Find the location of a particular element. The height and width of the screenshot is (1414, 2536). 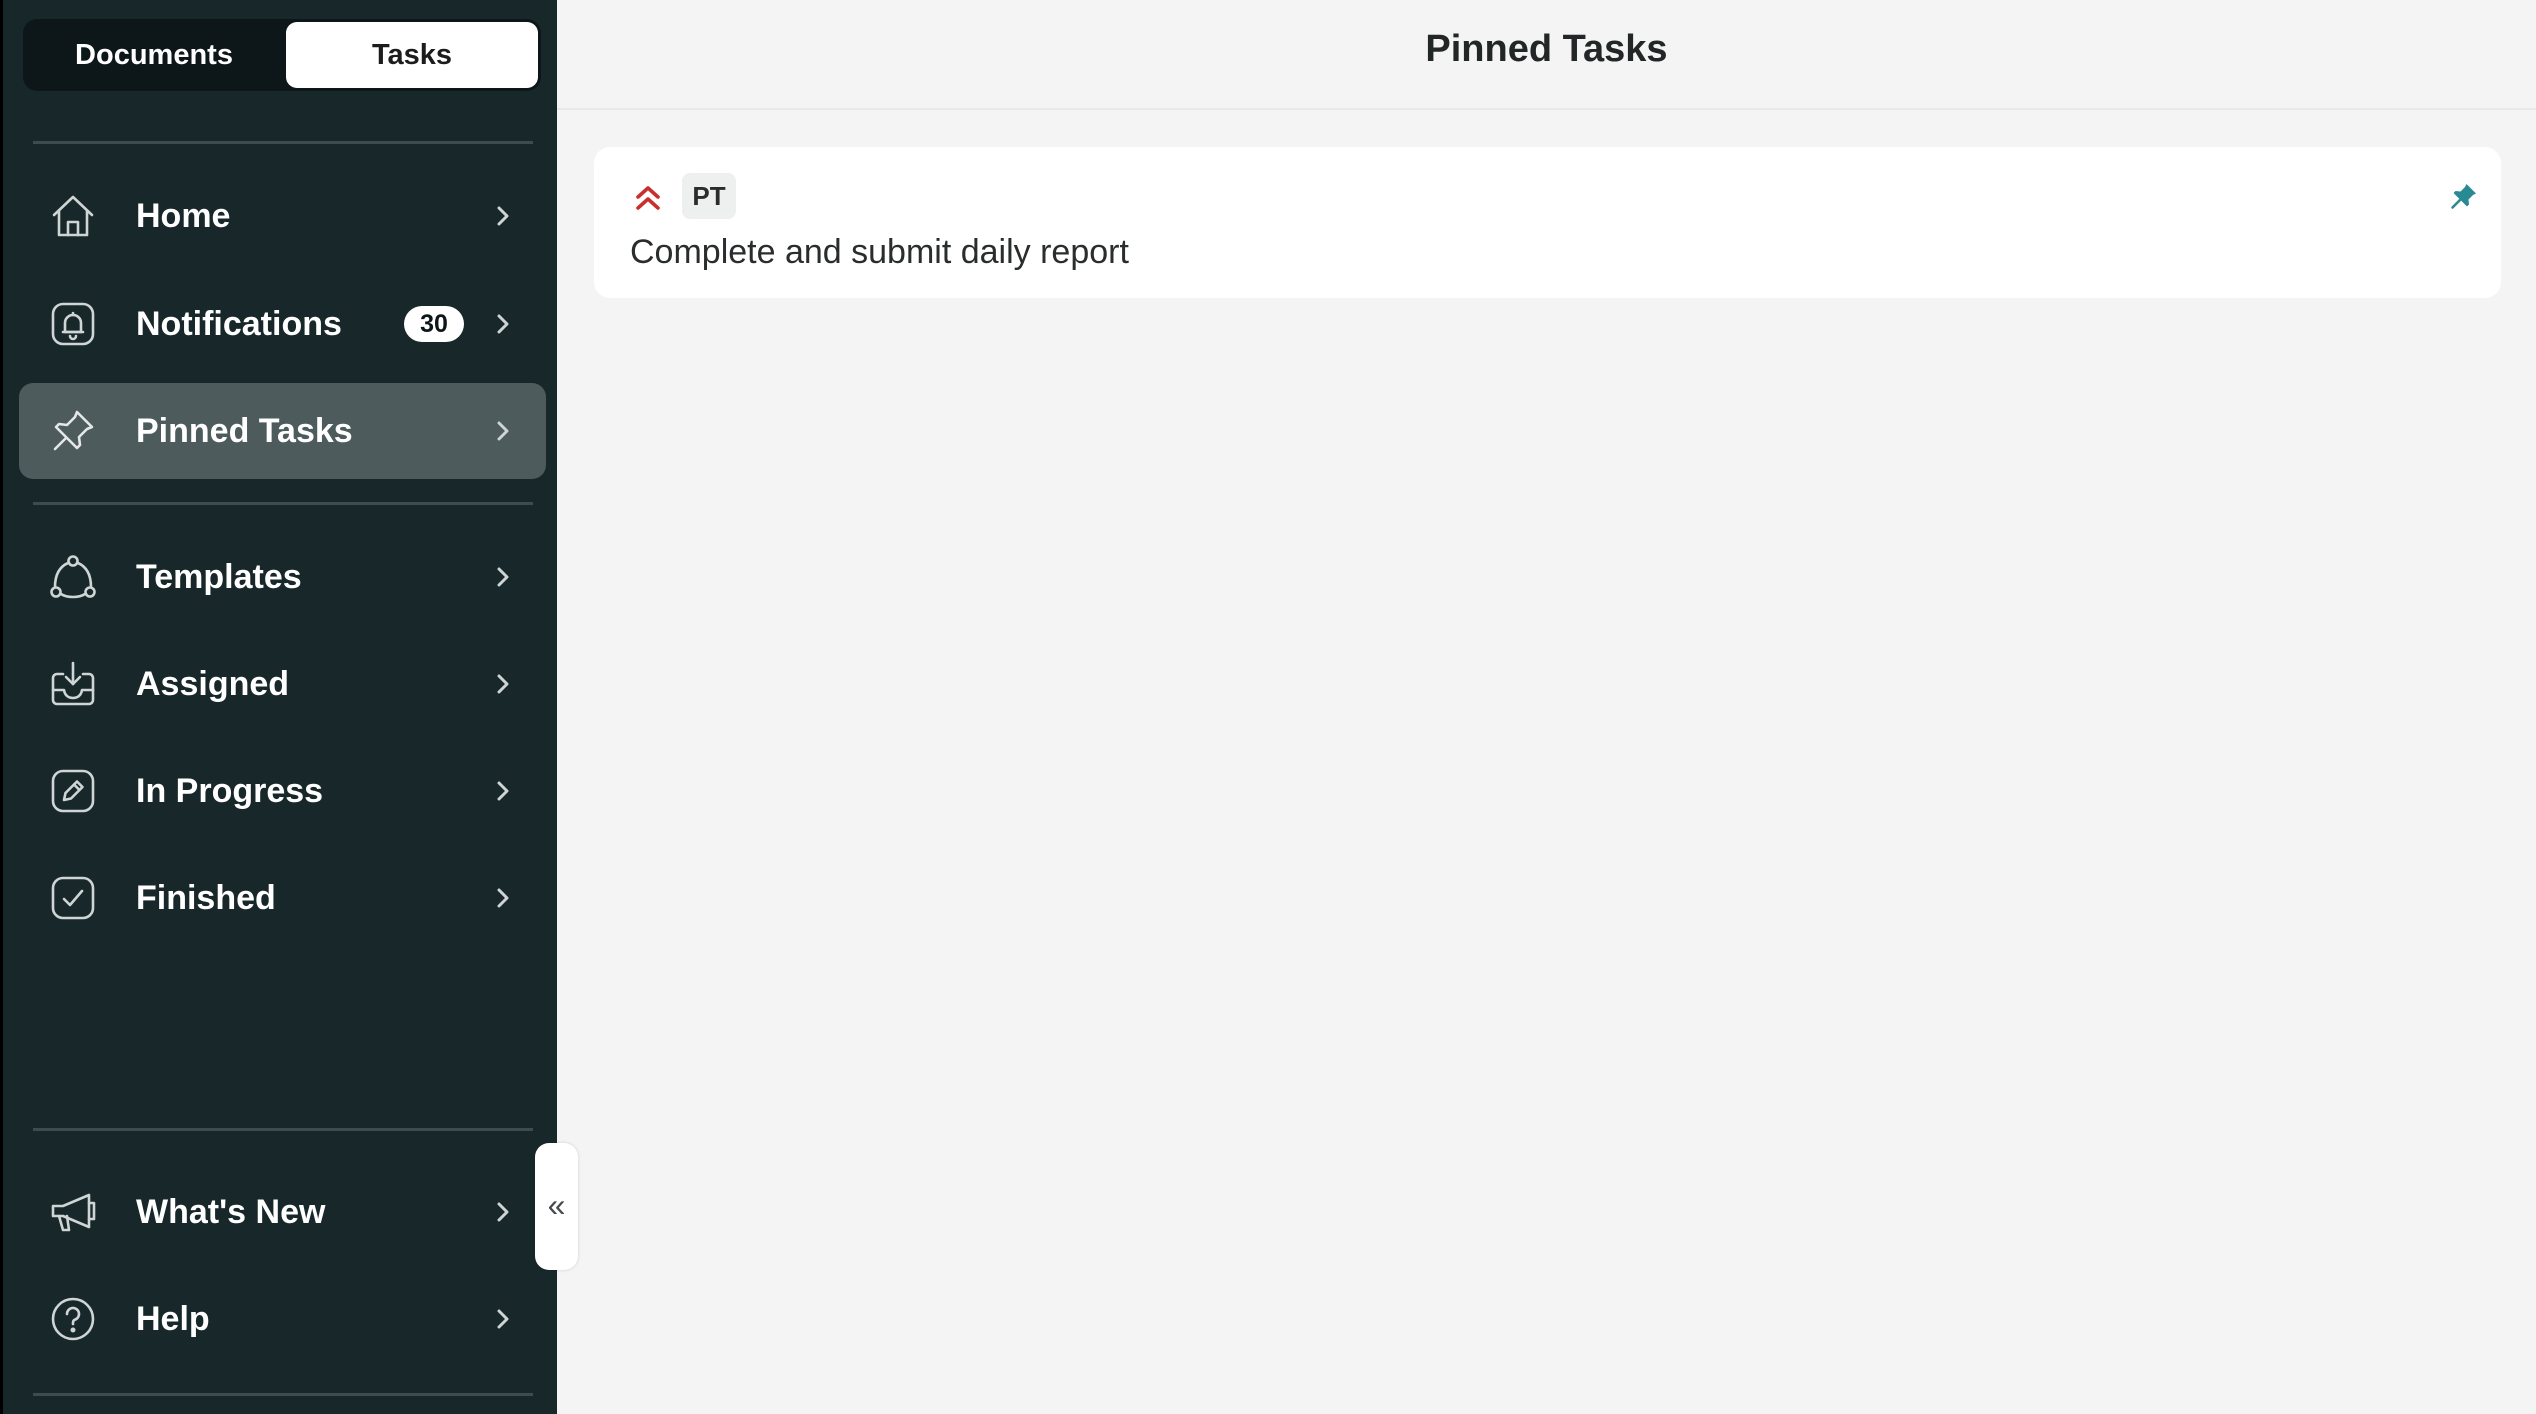

tasks-tab: Tasks is located at coordinates (412, 55).